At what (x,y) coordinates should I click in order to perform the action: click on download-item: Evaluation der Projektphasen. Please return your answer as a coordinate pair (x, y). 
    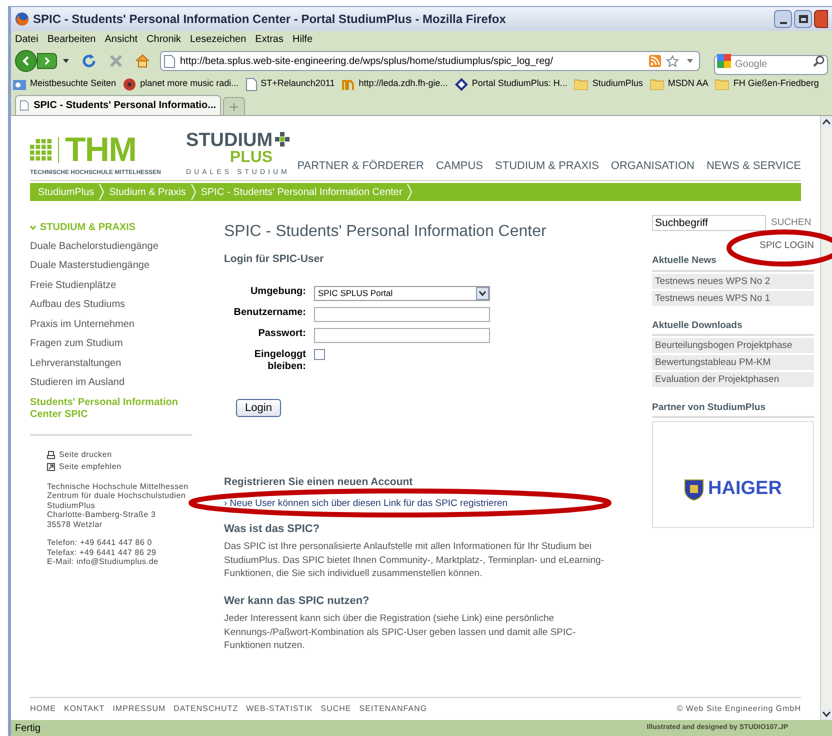
    Looking at the image, I should click on (733, 379).